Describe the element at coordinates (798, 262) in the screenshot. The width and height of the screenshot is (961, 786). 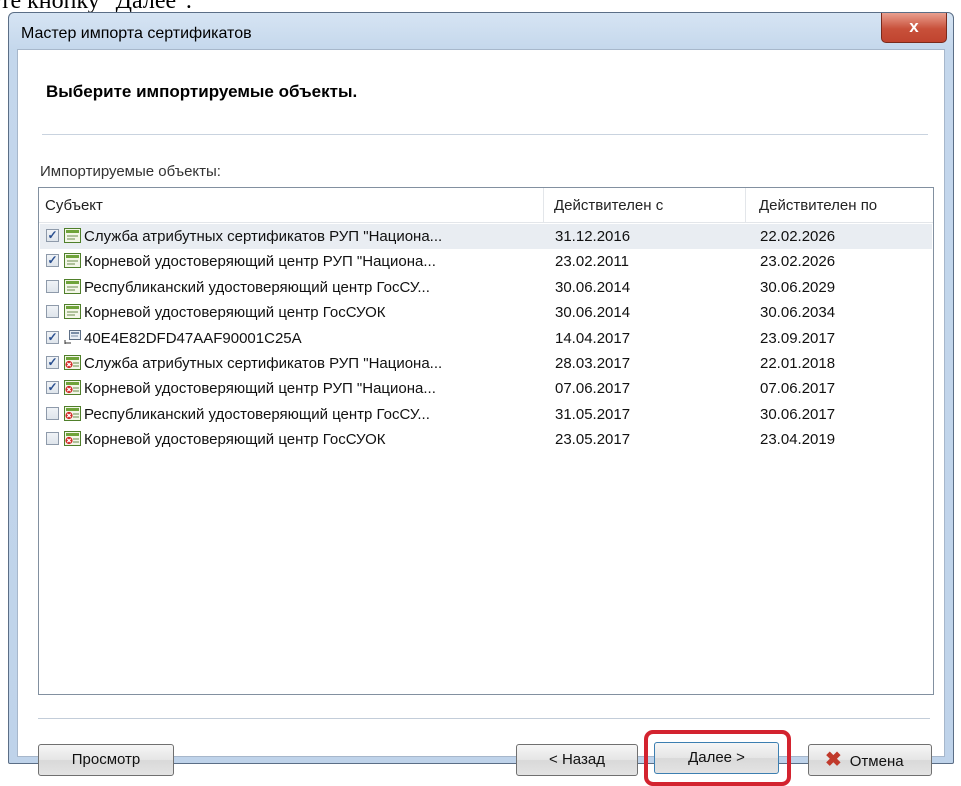
I see `cell-valid-to: 23.02.2026` at that location.